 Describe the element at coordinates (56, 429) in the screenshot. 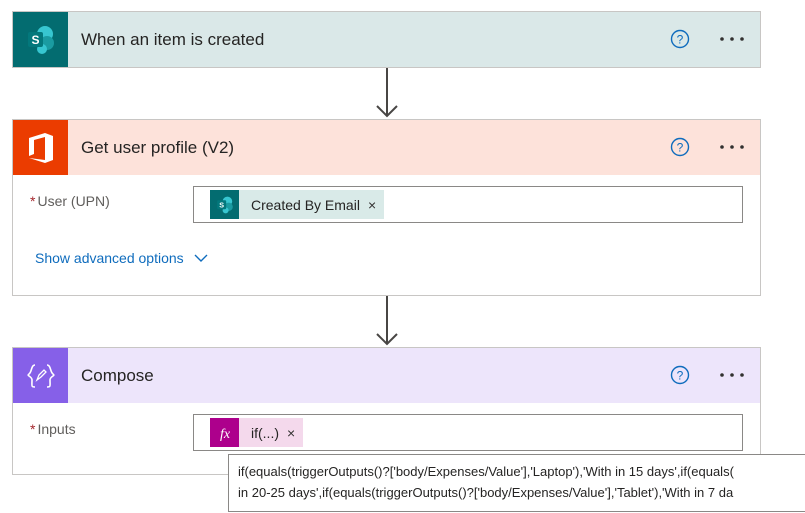

I see `inputs-label-text: Inputs` at that location.